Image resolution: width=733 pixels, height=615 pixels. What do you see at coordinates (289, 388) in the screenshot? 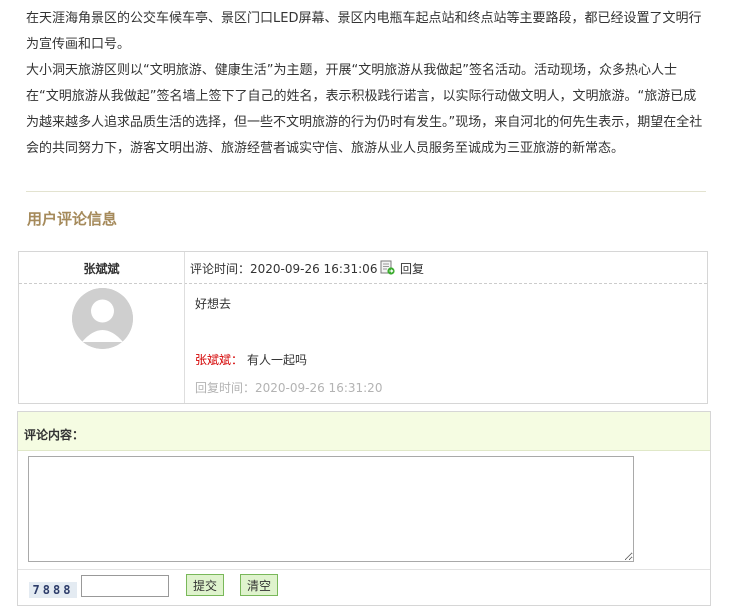
I see `reply-time: 回复时间：2020-09-26 16:31:20` at bounding box center [289, 388].